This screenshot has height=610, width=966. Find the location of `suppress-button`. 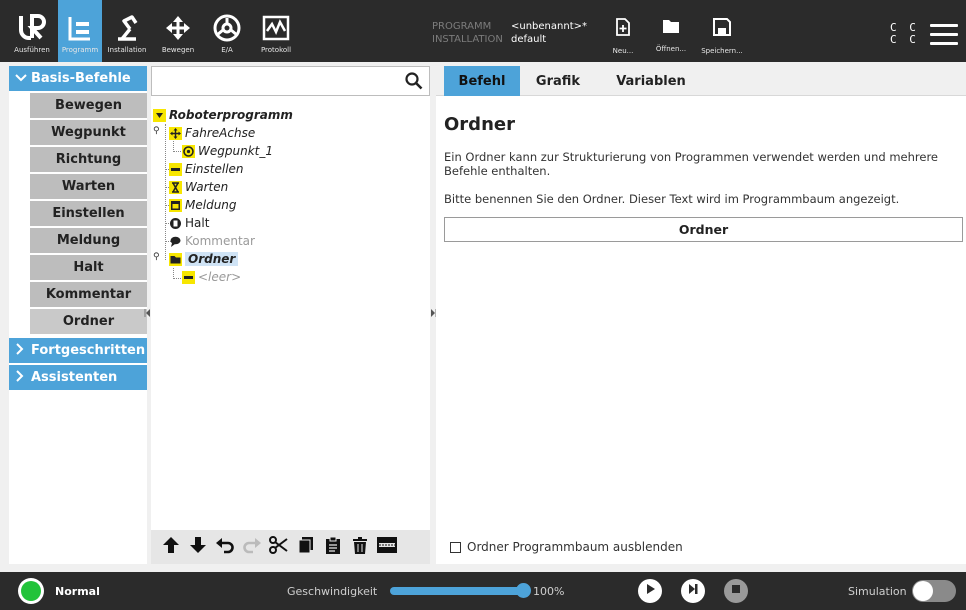

suppress-button is located at coordinates (386, 547).